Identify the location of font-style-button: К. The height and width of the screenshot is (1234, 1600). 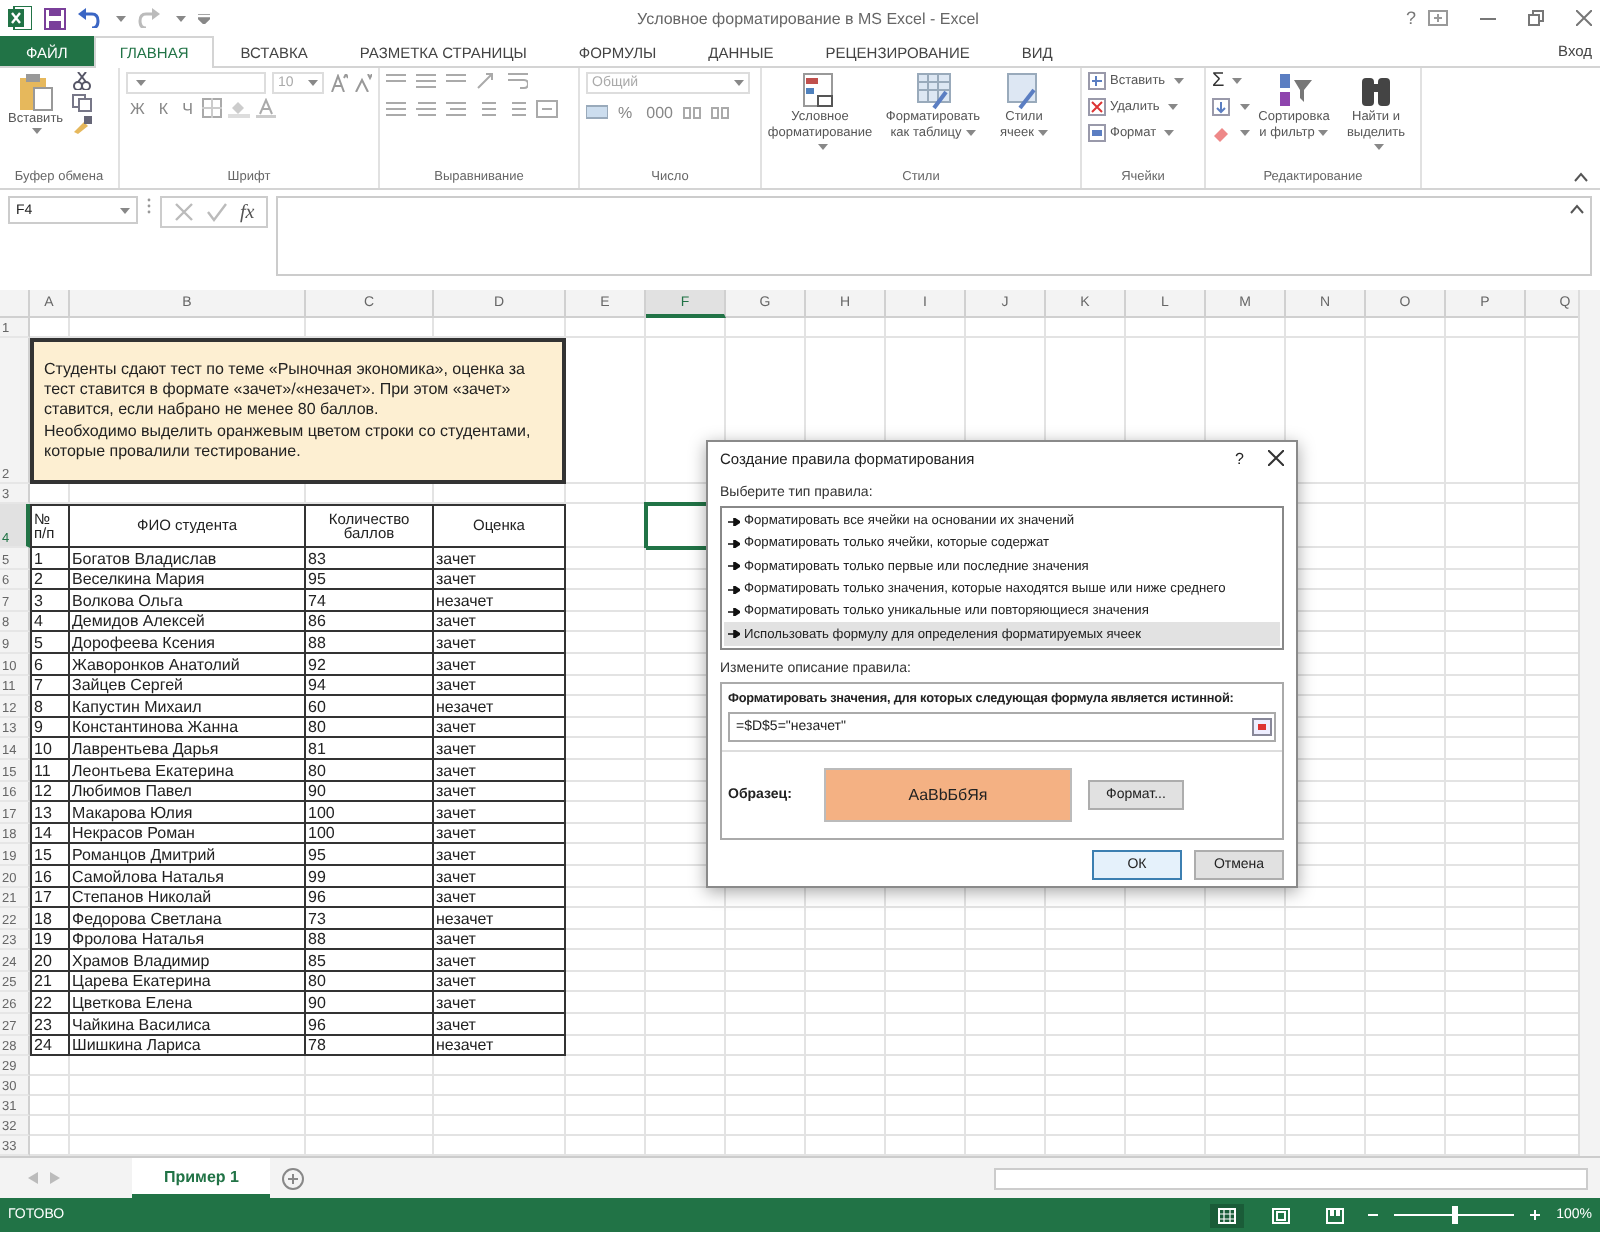
(163, 108).